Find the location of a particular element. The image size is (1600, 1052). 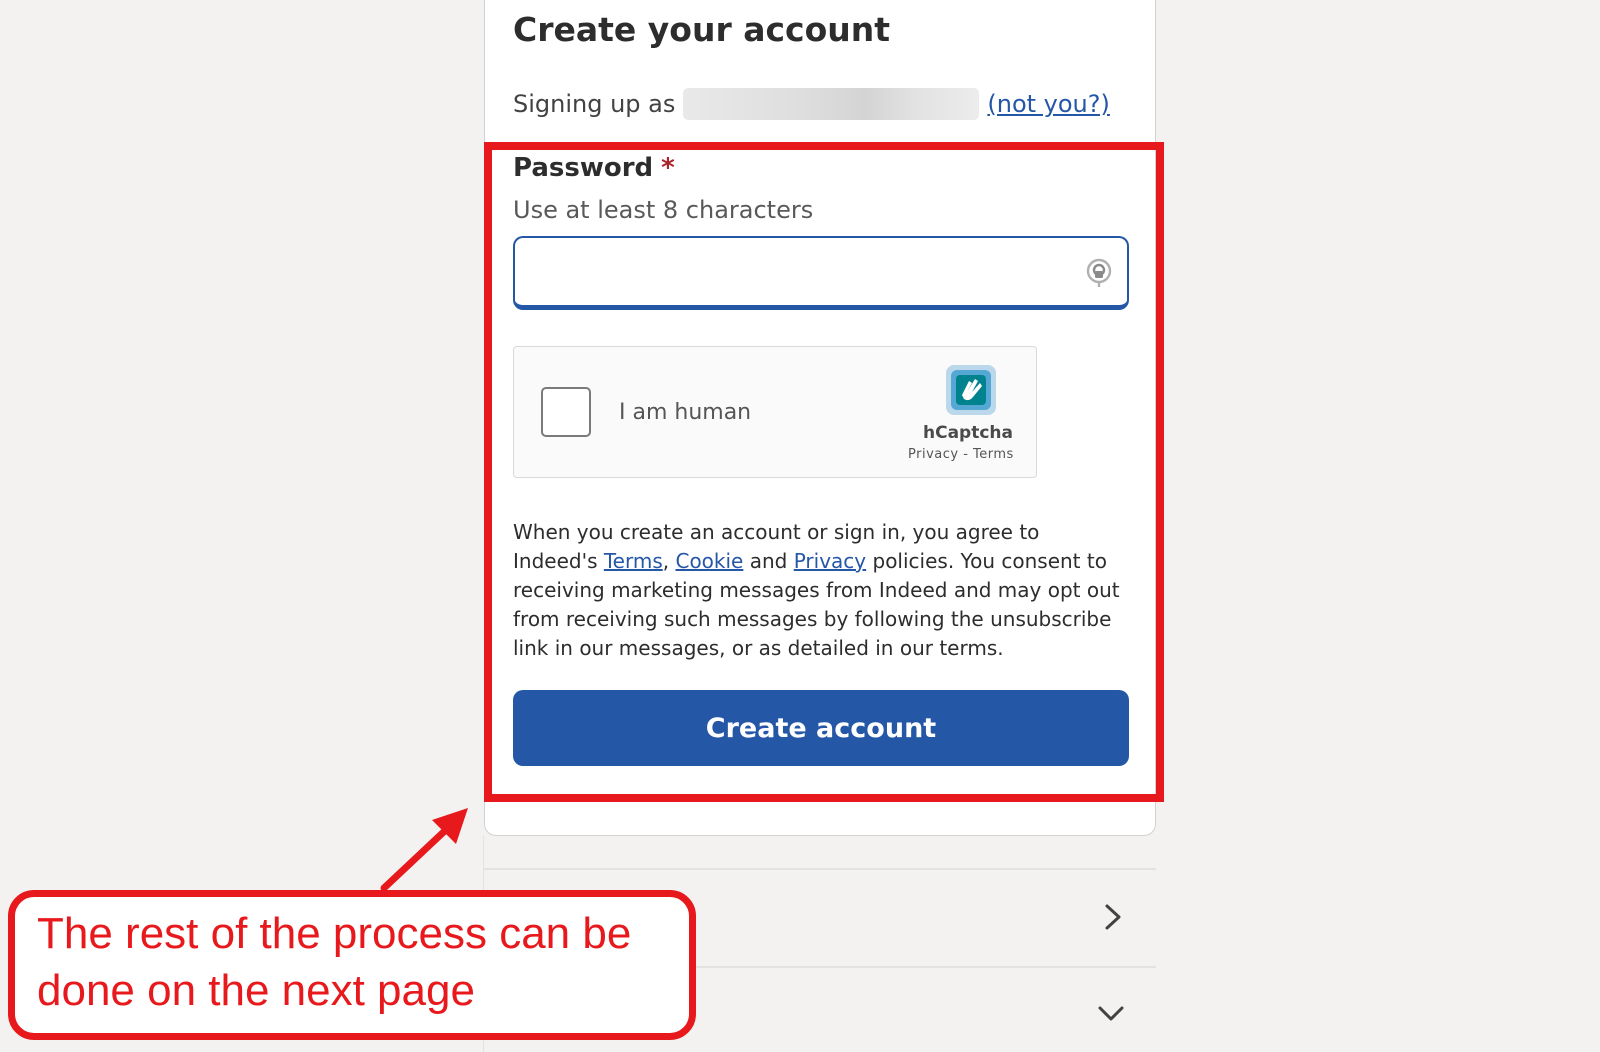

signing-up-row: Signing up as (not you?) is located at coordinates (811, 104).